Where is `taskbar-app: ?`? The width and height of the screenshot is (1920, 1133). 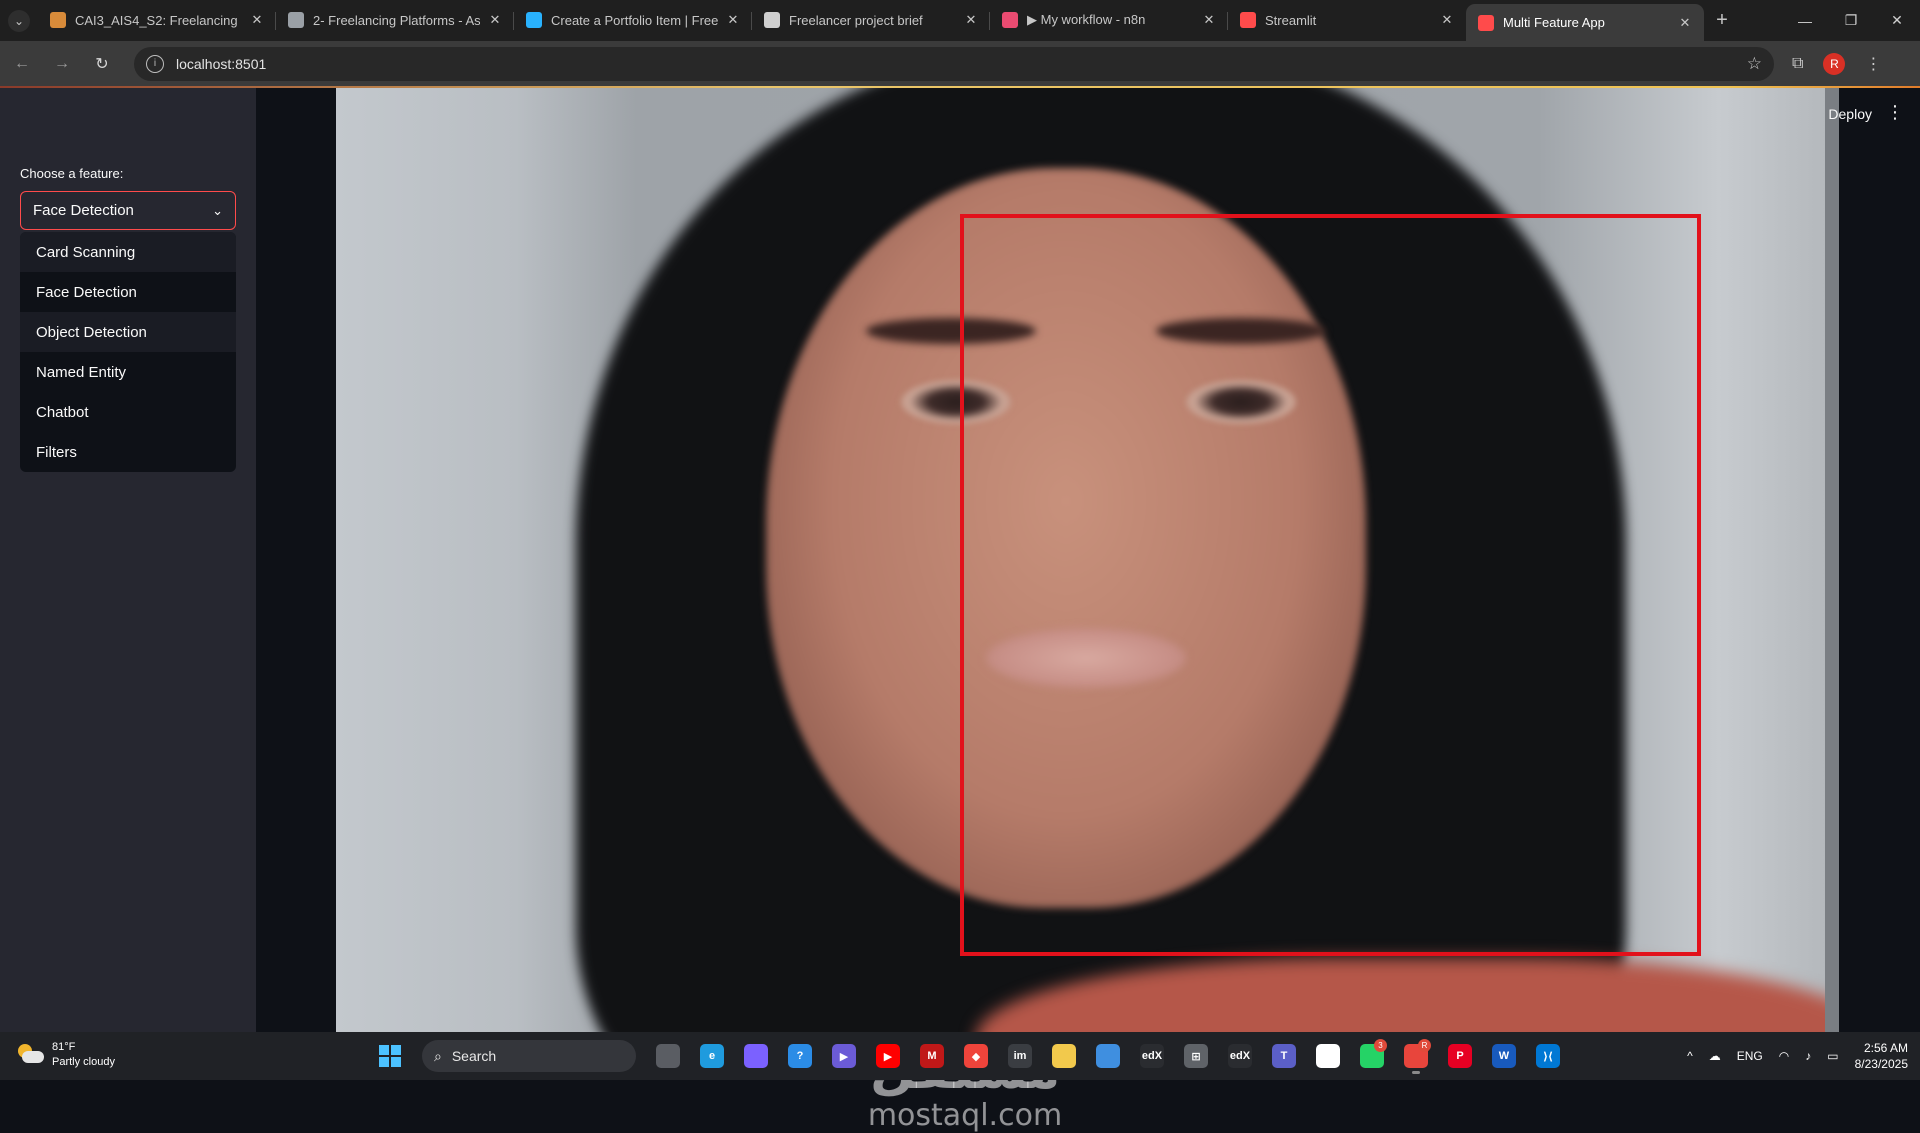
taskbar-app: ? is located at coordinates (800, 1056).